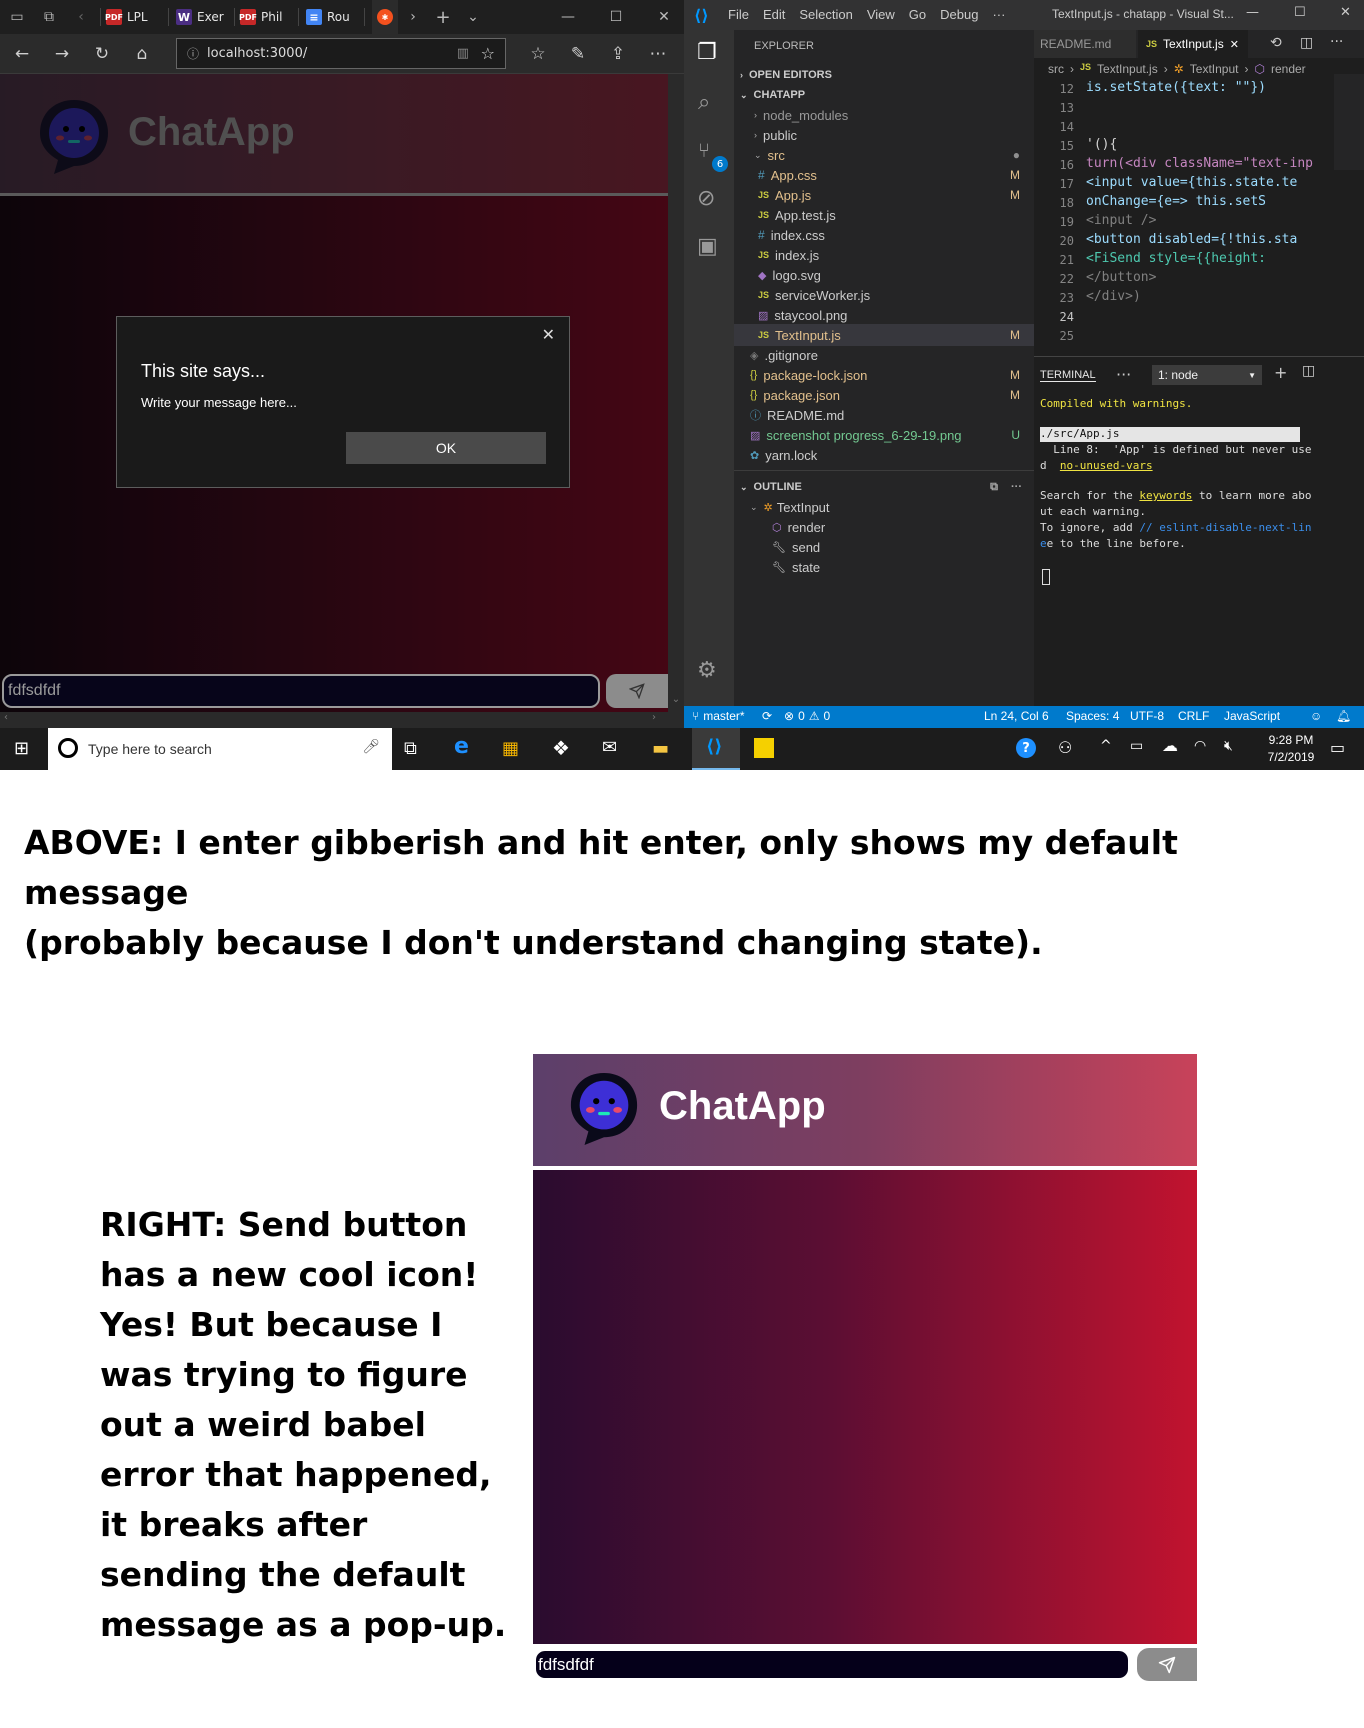  I want to click on line-endings: CRLF, so click(1193, 716).